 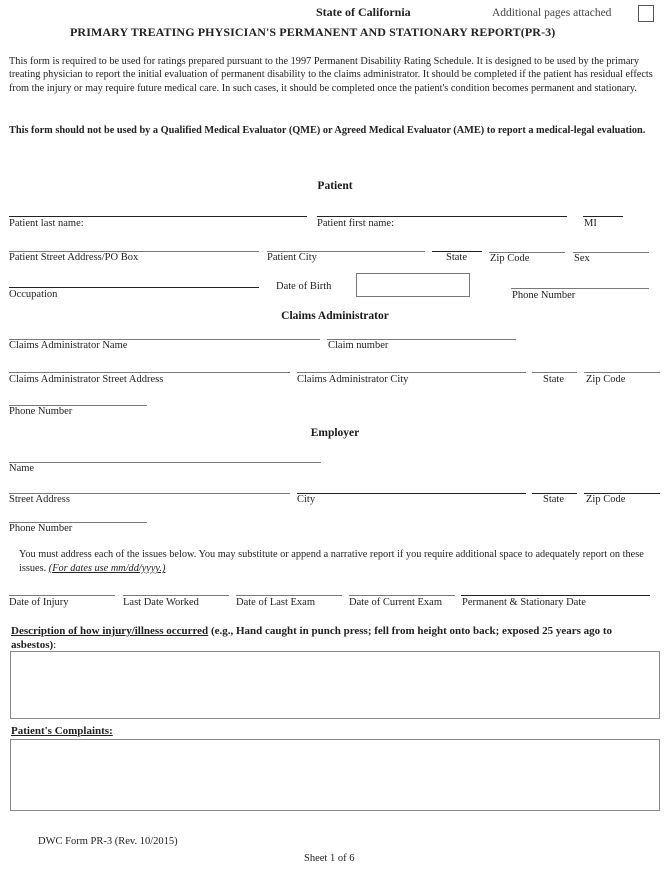 I want to click on patient-last-name-label: Patient last name:, so click(x=46, y=223).